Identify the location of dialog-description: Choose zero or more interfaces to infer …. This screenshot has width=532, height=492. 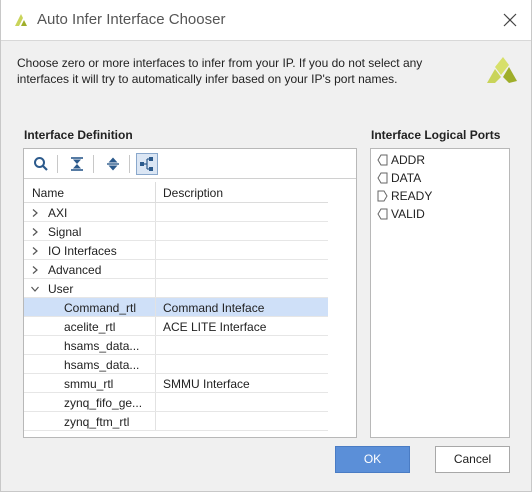
(220, 71).